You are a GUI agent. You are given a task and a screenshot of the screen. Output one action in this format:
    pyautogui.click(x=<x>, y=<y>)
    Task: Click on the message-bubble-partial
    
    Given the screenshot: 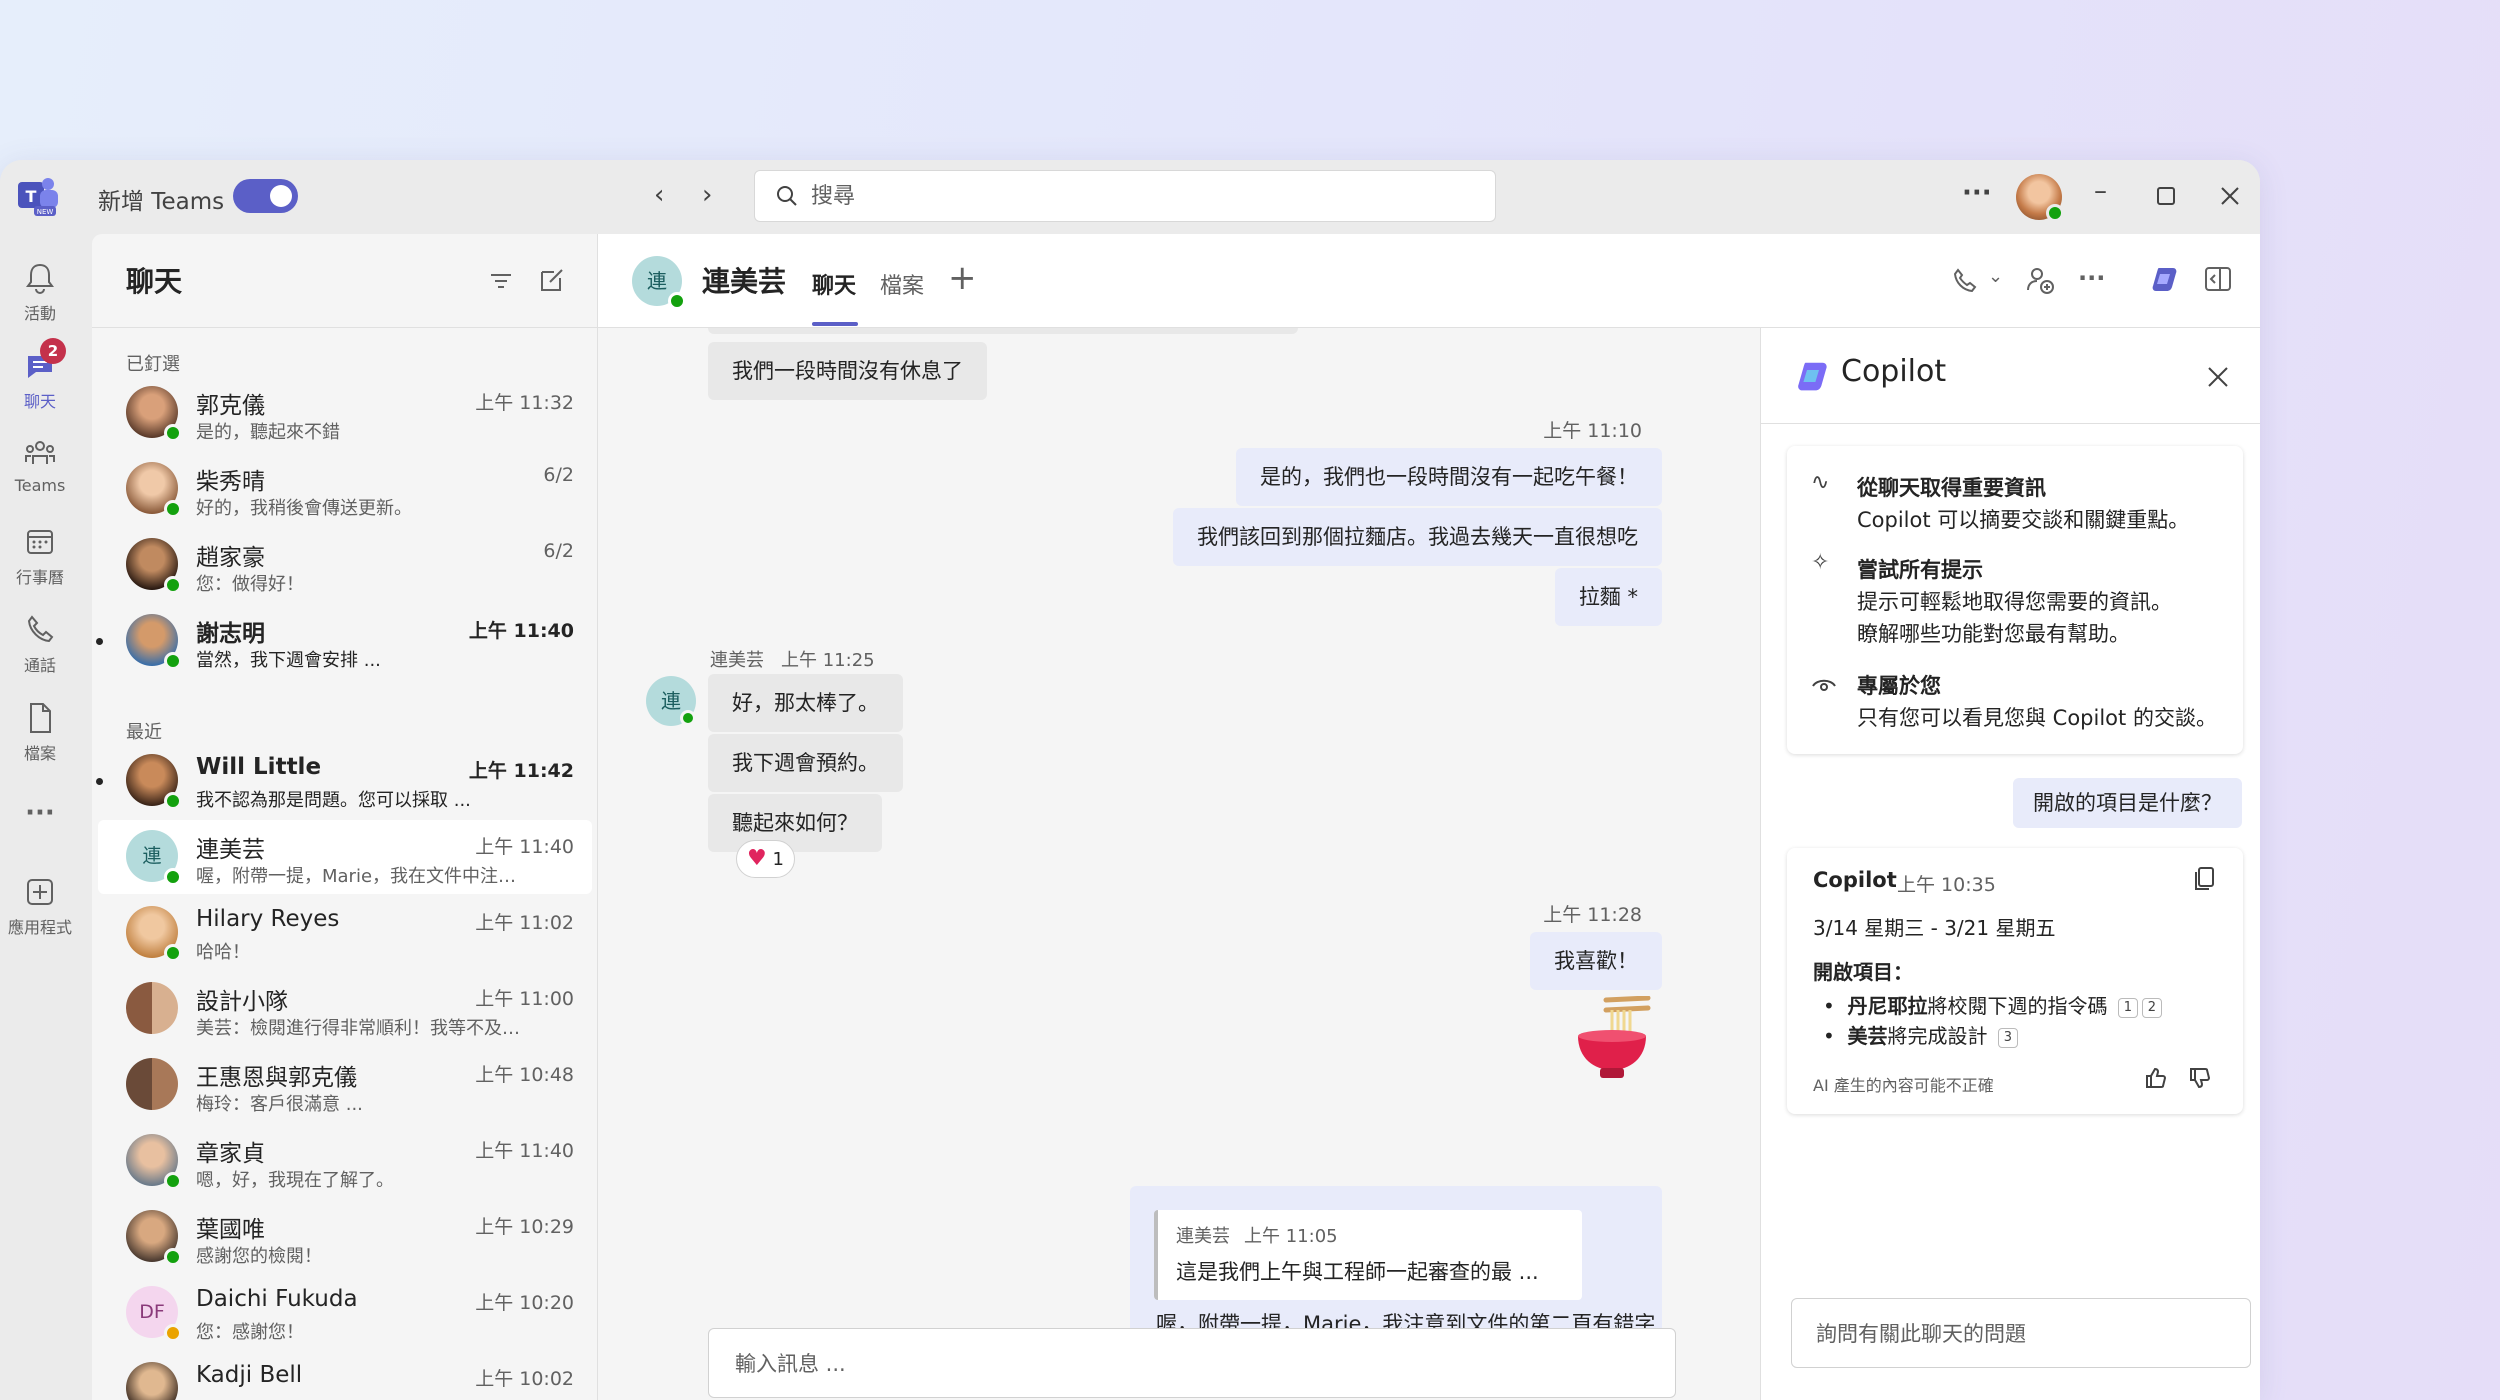 What is the action you would take?
    pyautogui.click(x=1003, y=331)
    